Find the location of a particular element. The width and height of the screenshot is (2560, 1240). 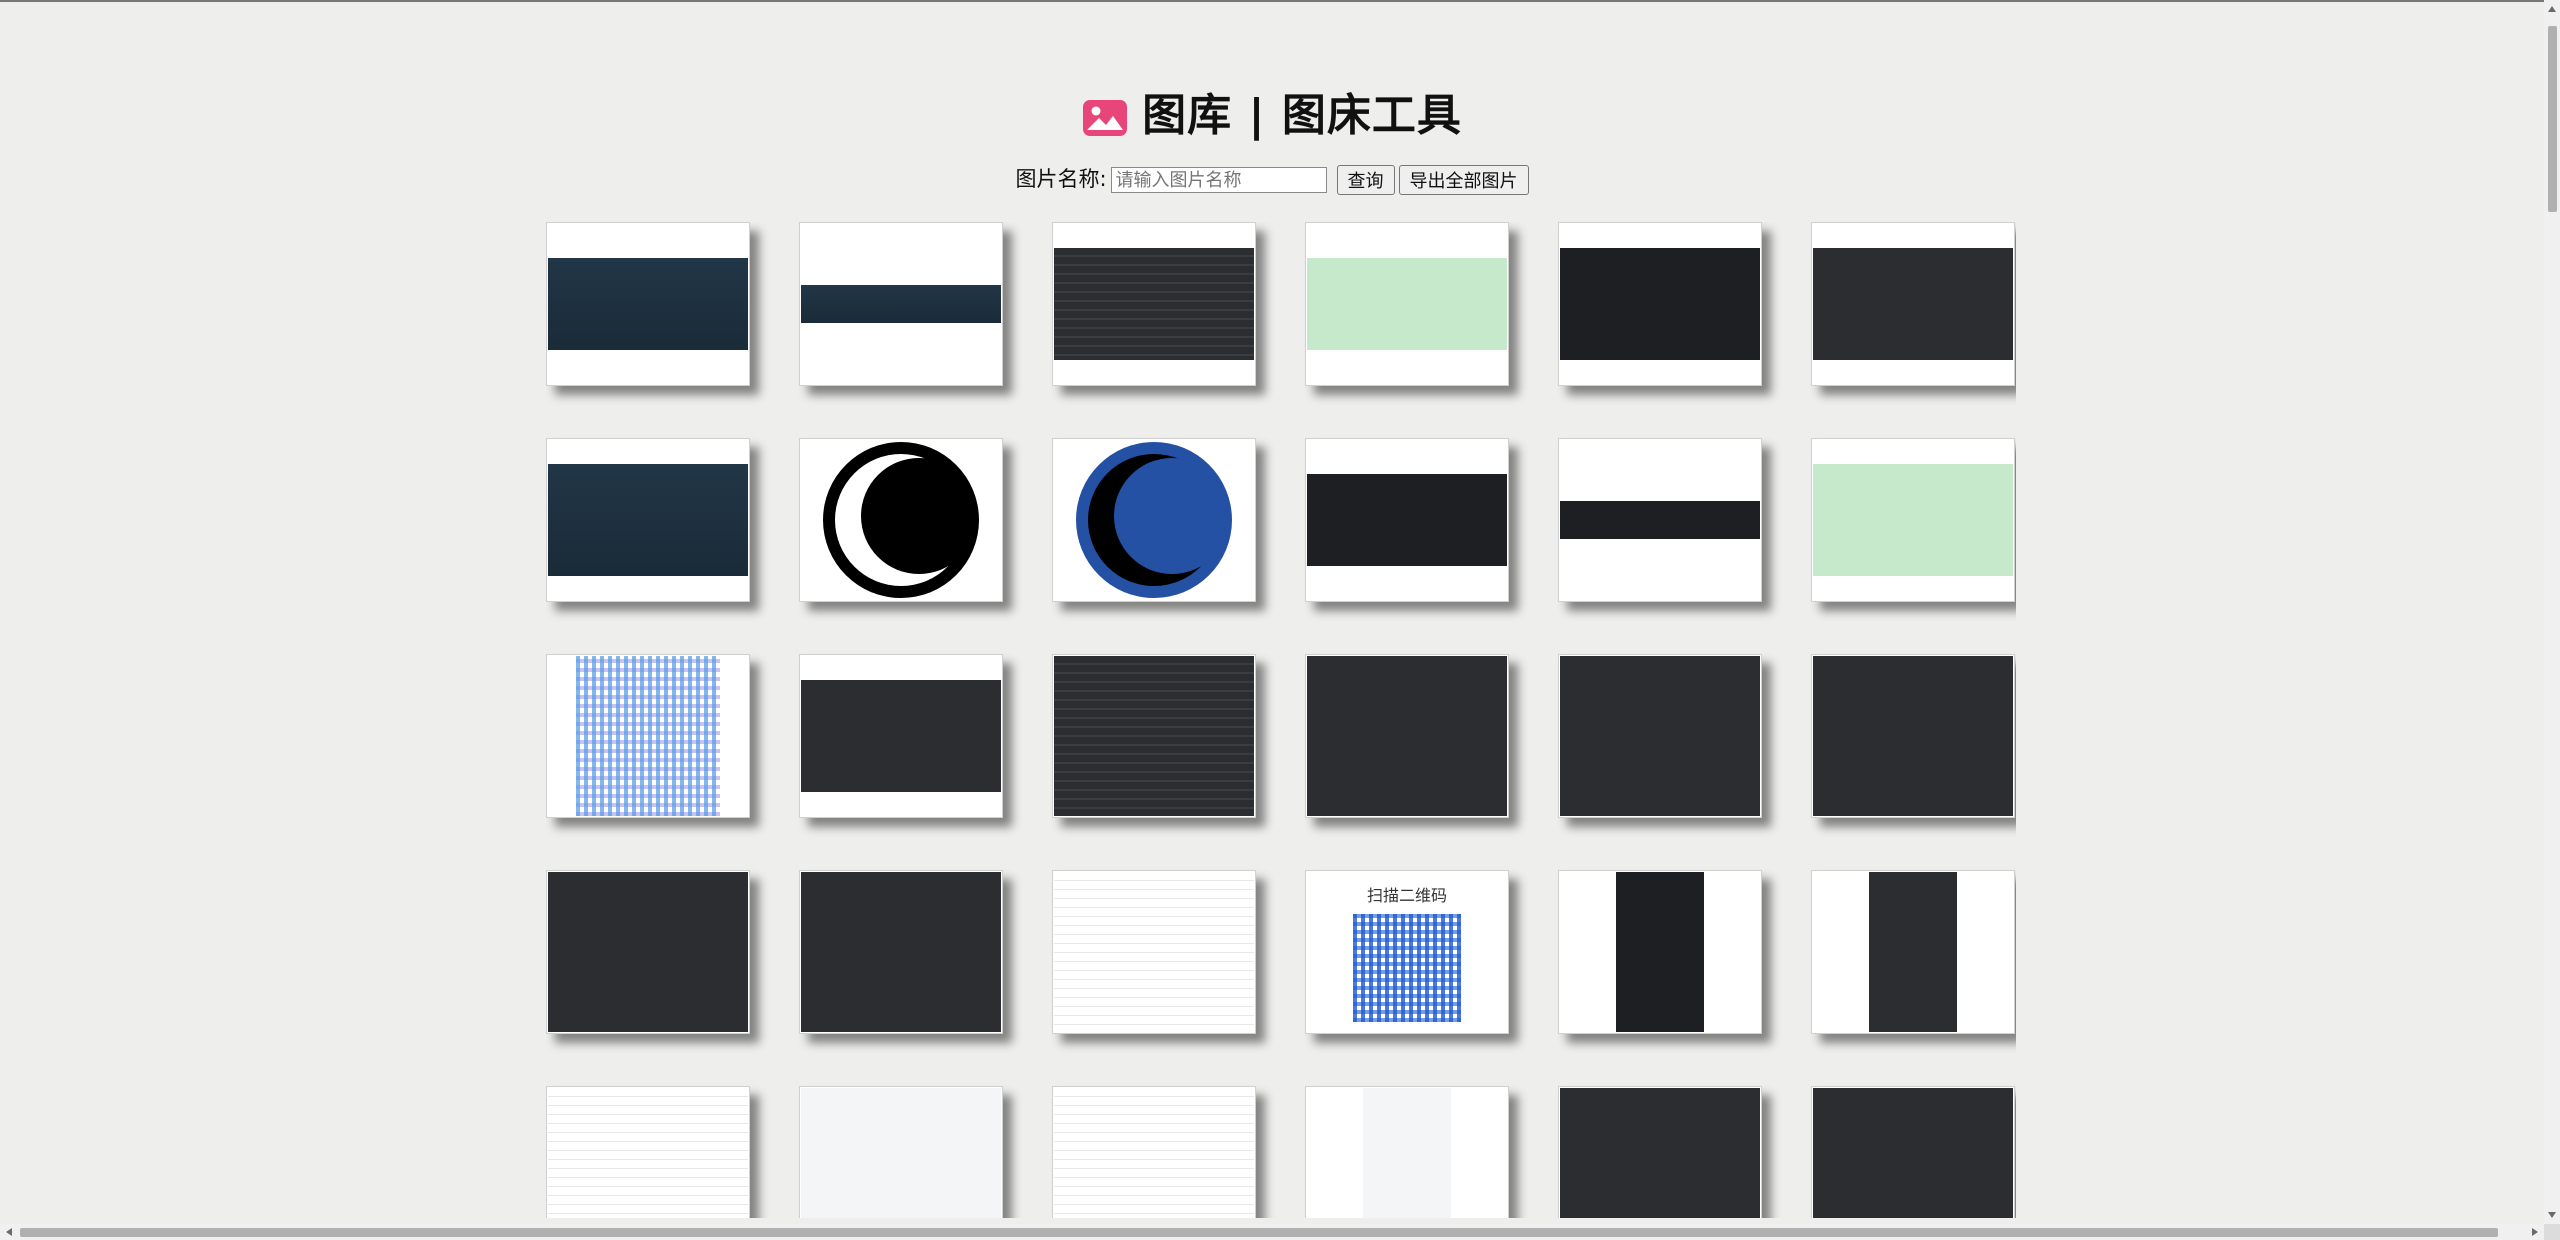

horizontal-scrollbar is located at coordinates (1272, 1232).